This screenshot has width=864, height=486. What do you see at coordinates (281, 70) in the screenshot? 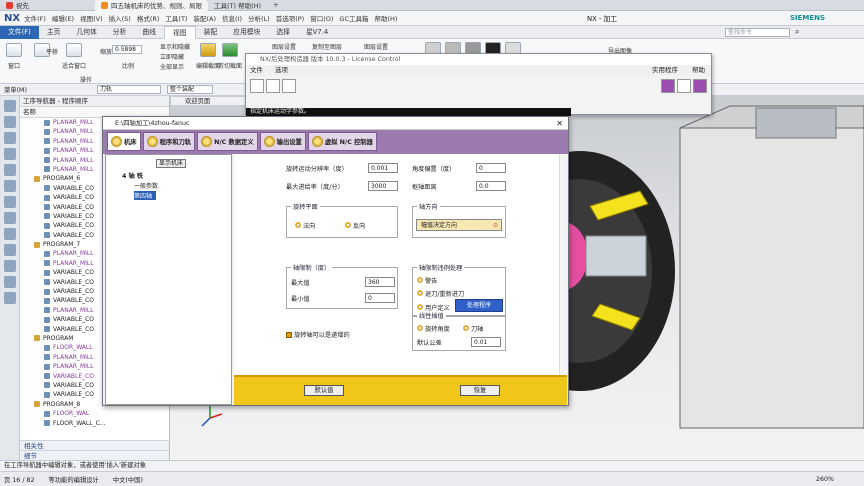
I see `license-menu-options: 选项` at bounding box center [281, 70].